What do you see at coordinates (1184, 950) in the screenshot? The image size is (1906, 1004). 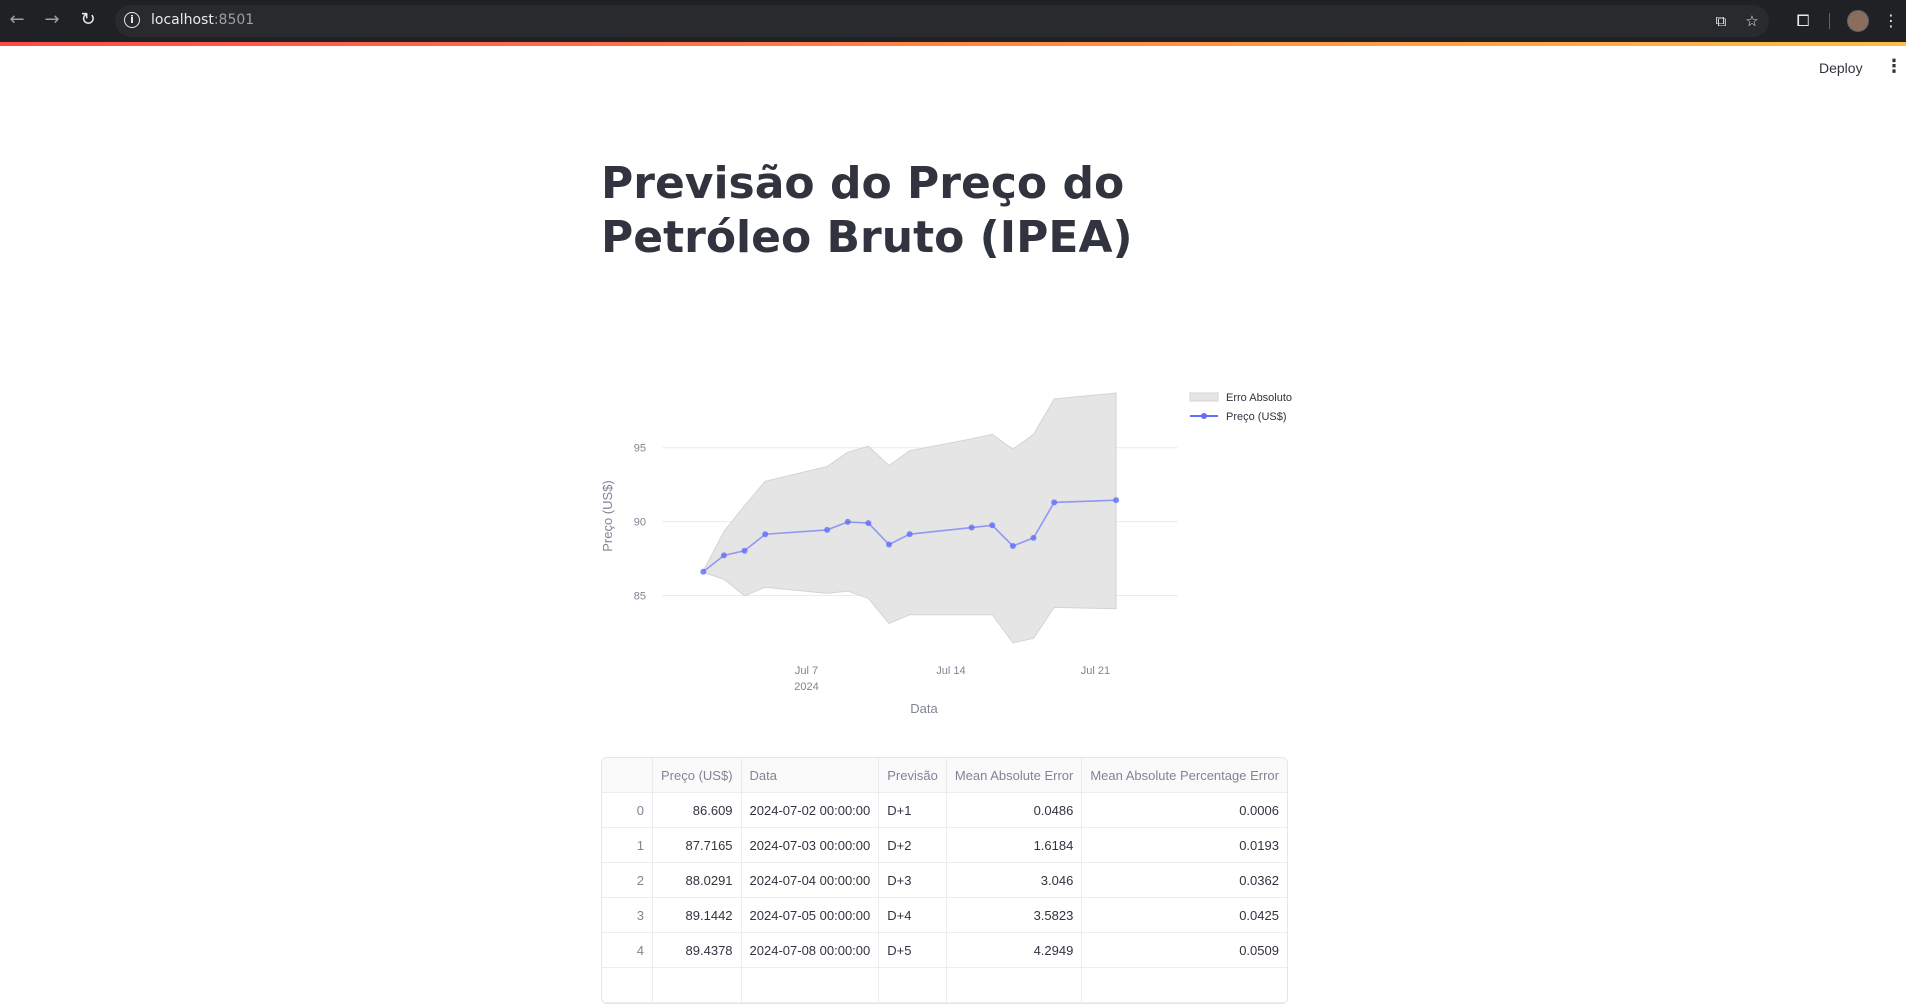 I see `cell-mape: 0.0509` at bounding box center [1184, 950].